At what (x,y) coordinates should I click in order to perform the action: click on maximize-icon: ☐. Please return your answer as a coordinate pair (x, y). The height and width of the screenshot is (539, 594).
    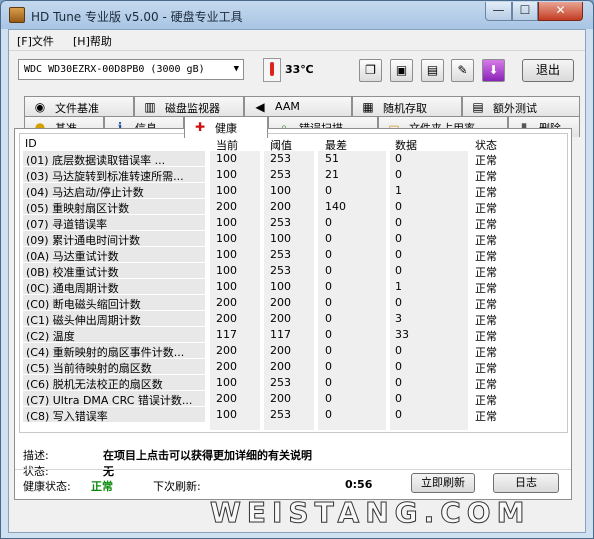
    Looking at the image, I should click on (525, 10).